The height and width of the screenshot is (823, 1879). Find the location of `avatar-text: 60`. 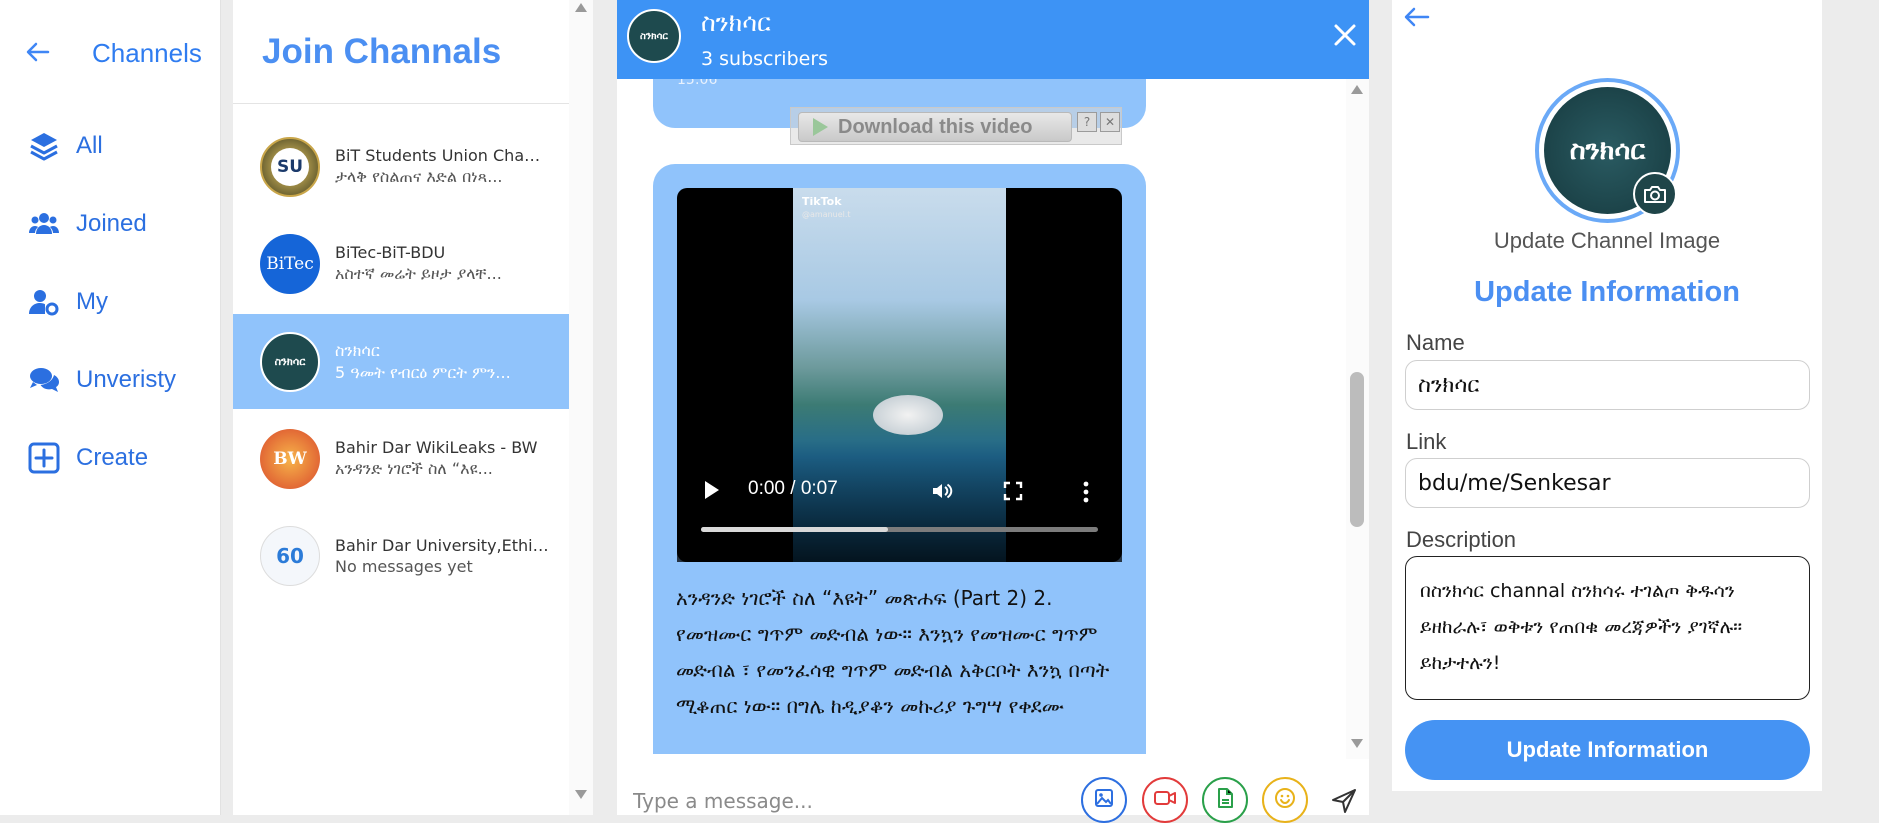

avatar-text: 60 is located at coordinates (290, 555).